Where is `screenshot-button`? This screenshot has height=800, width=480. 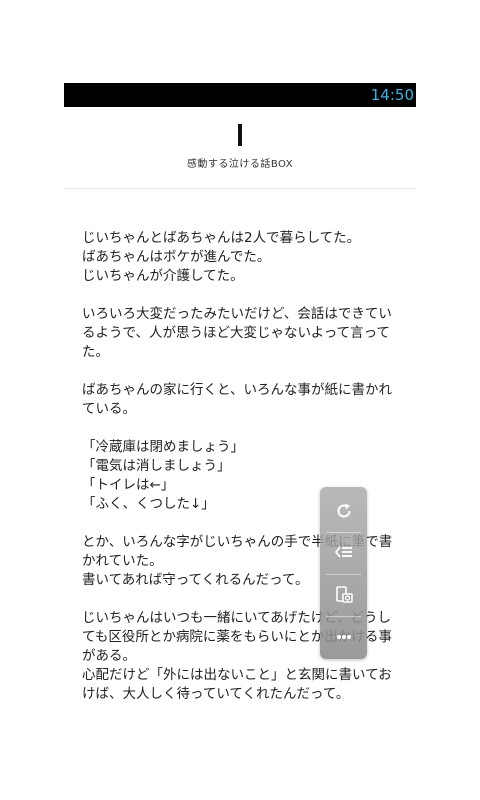 screenshot-button is located at coordinates (343, 595).